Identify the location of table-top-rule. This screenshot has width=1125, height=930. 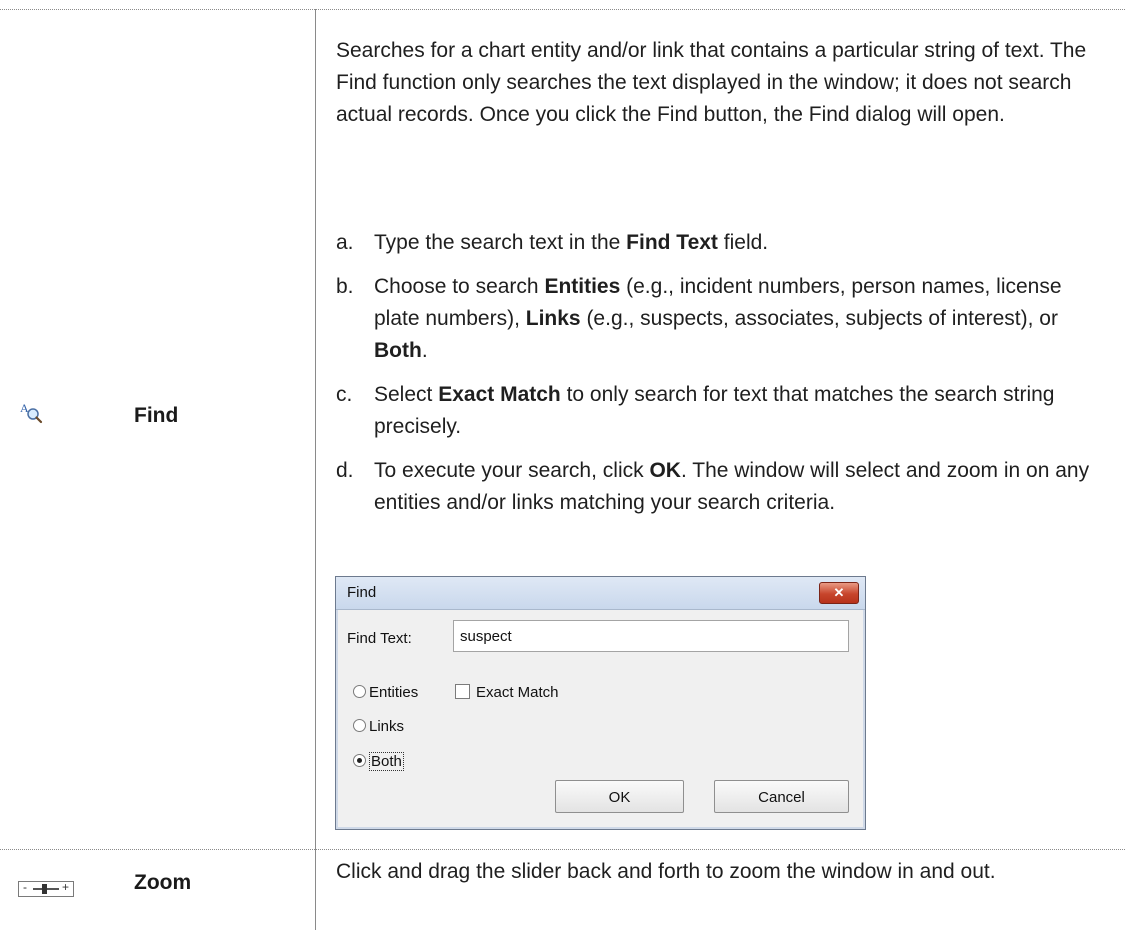
(562, 9).